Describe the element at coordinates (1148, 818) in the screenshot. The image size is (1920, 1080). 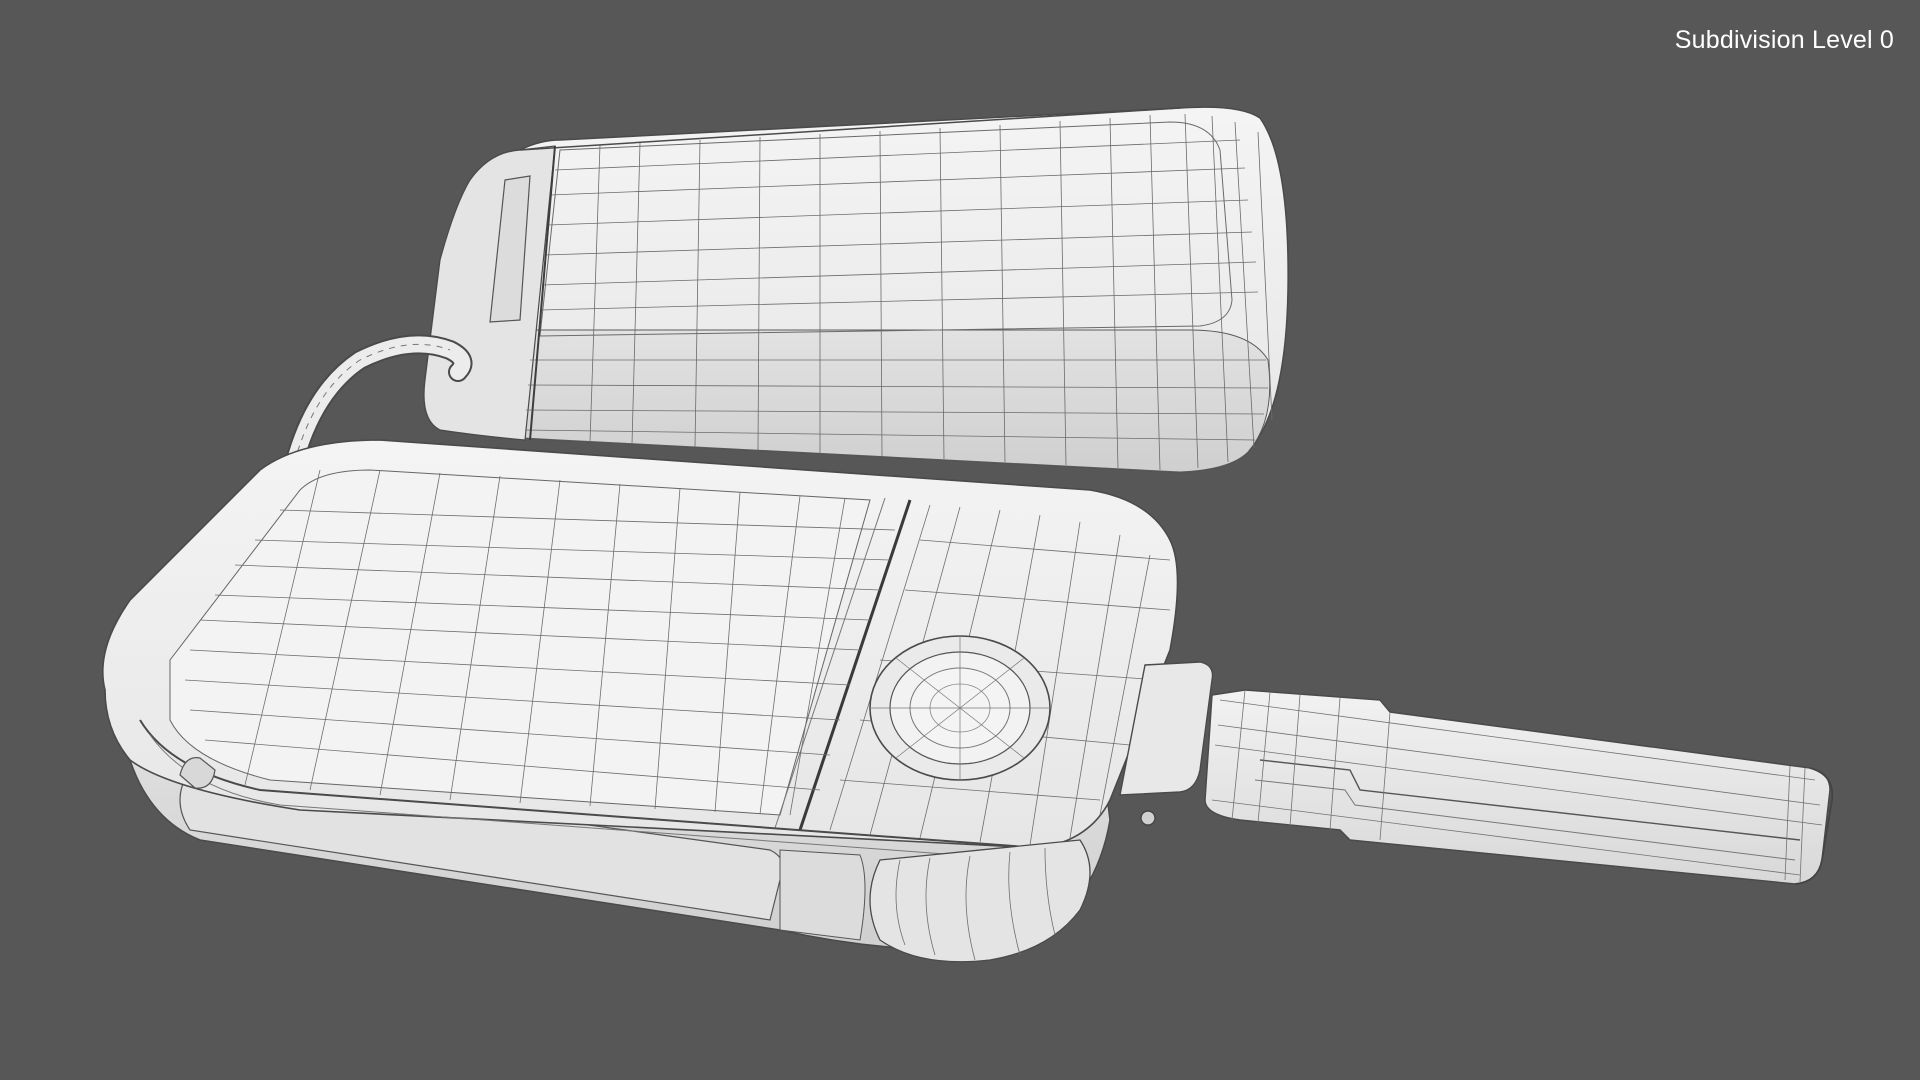
I see `pivot-screw` at that location.